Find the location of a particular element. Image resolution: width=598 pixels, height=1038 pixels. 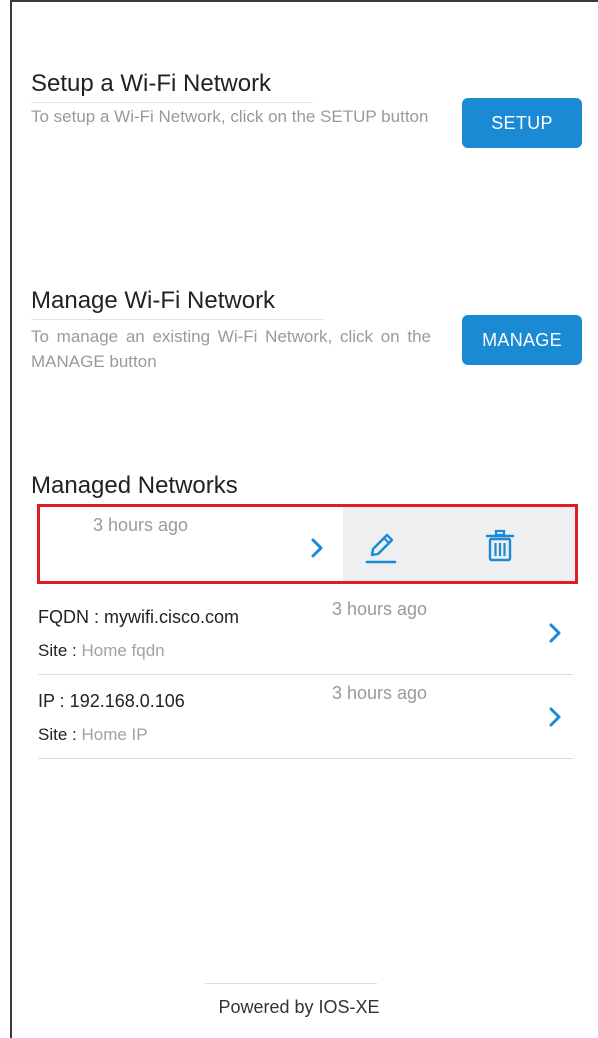

swiped-network-row: 3 hours ago is located at coordinates (307, 544).